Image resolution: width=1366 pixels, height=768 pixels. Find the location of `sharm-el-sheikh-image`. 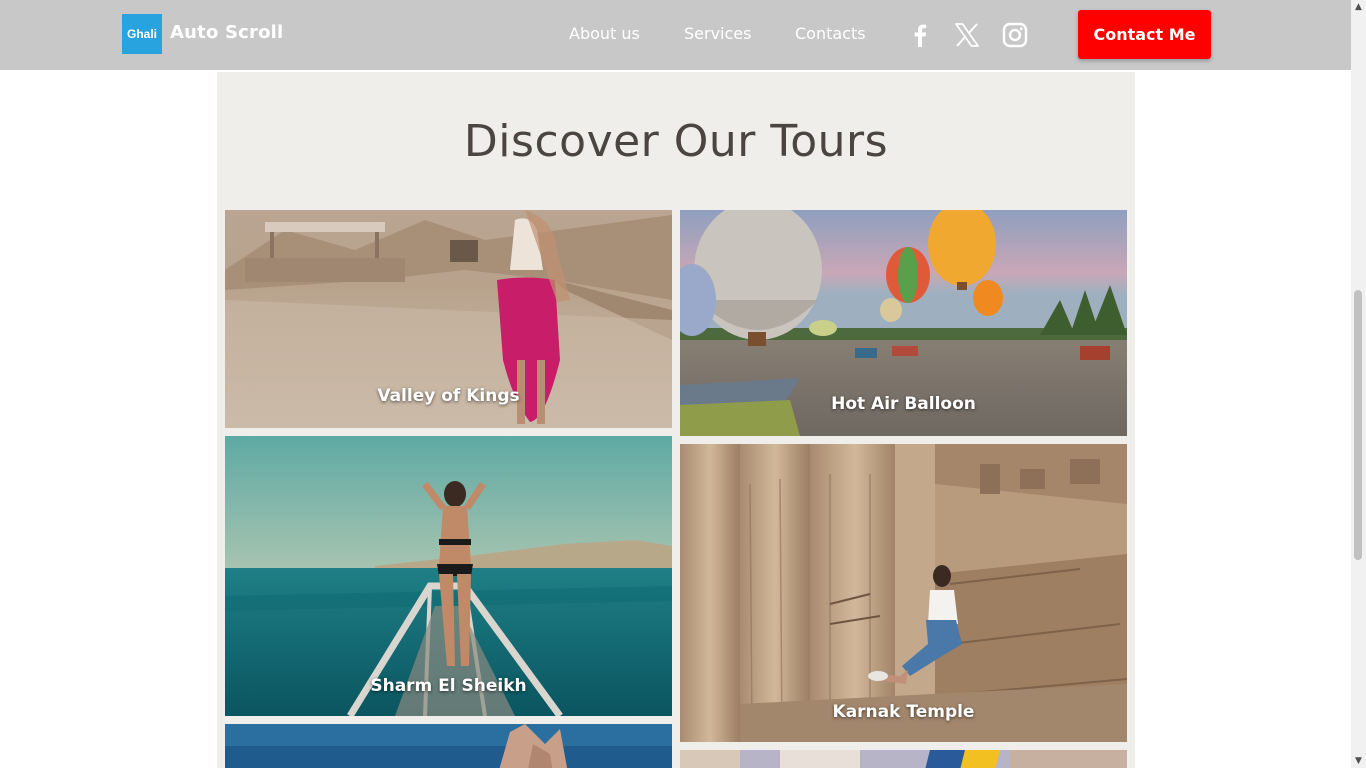

sharm-el-sheikh-image is located at coordinates (448, 576).